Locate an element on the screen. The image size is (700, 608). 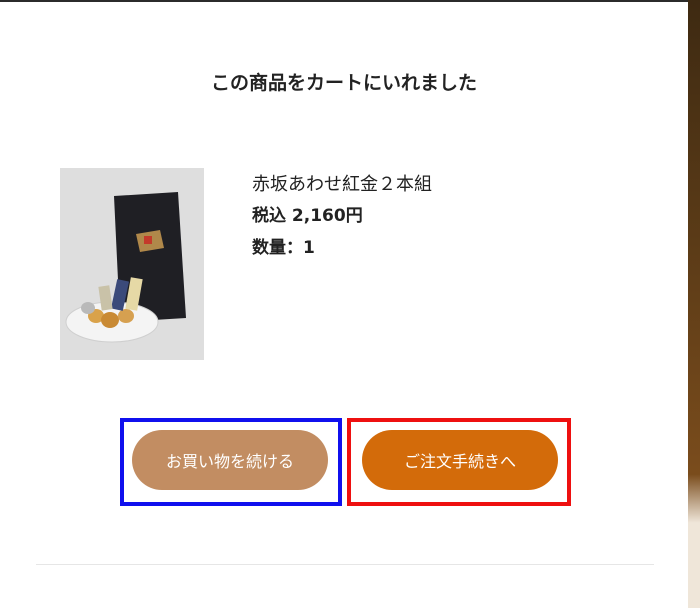
product-photo-illustration is located at coordinates (132, 264).